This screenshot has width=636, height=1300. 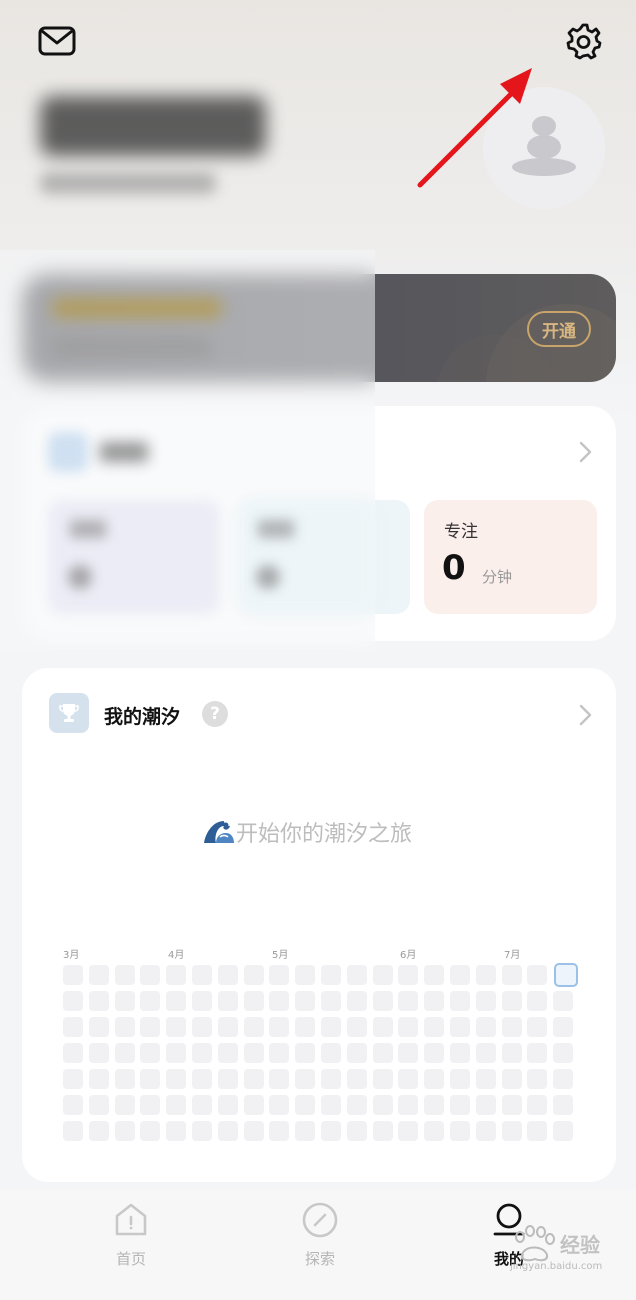 I want to click on tide-empty-message: 开始你的潮汐之旅, so click(x=324, y=834).